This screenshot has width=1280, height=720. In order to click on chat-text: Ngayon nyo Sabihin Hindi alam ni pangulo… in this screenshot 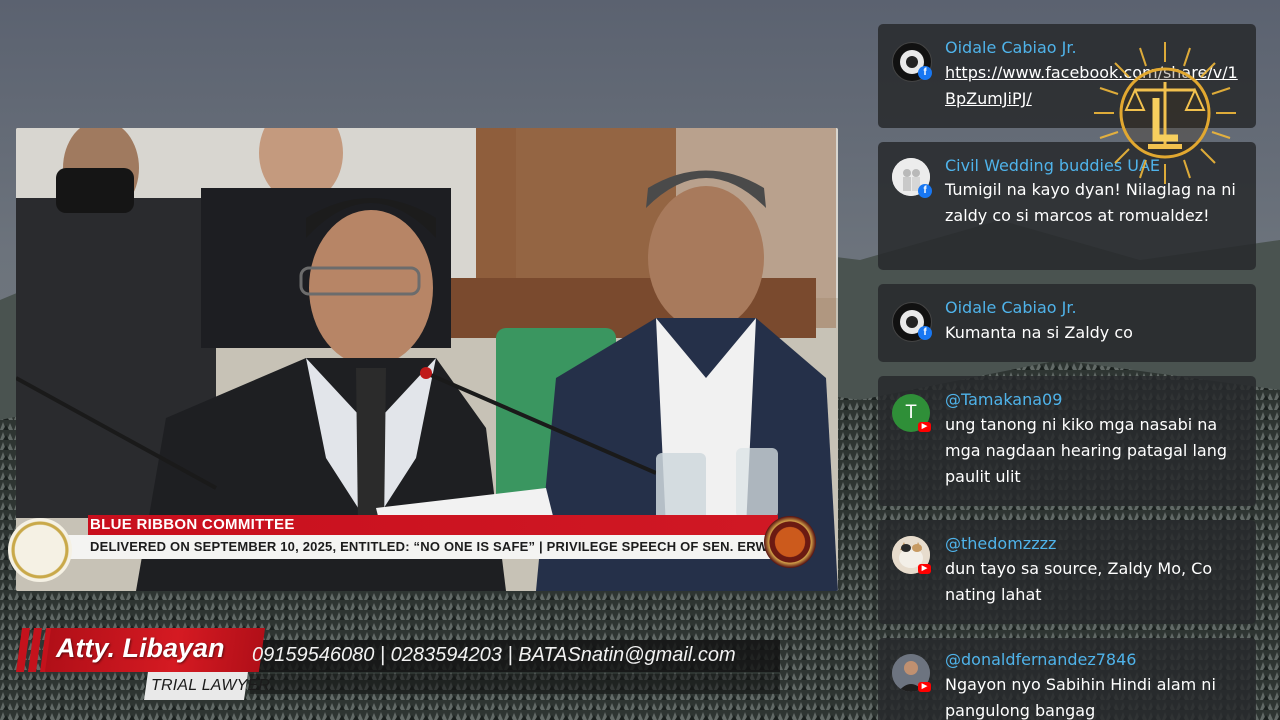, I will do `click(1080, 697)`.